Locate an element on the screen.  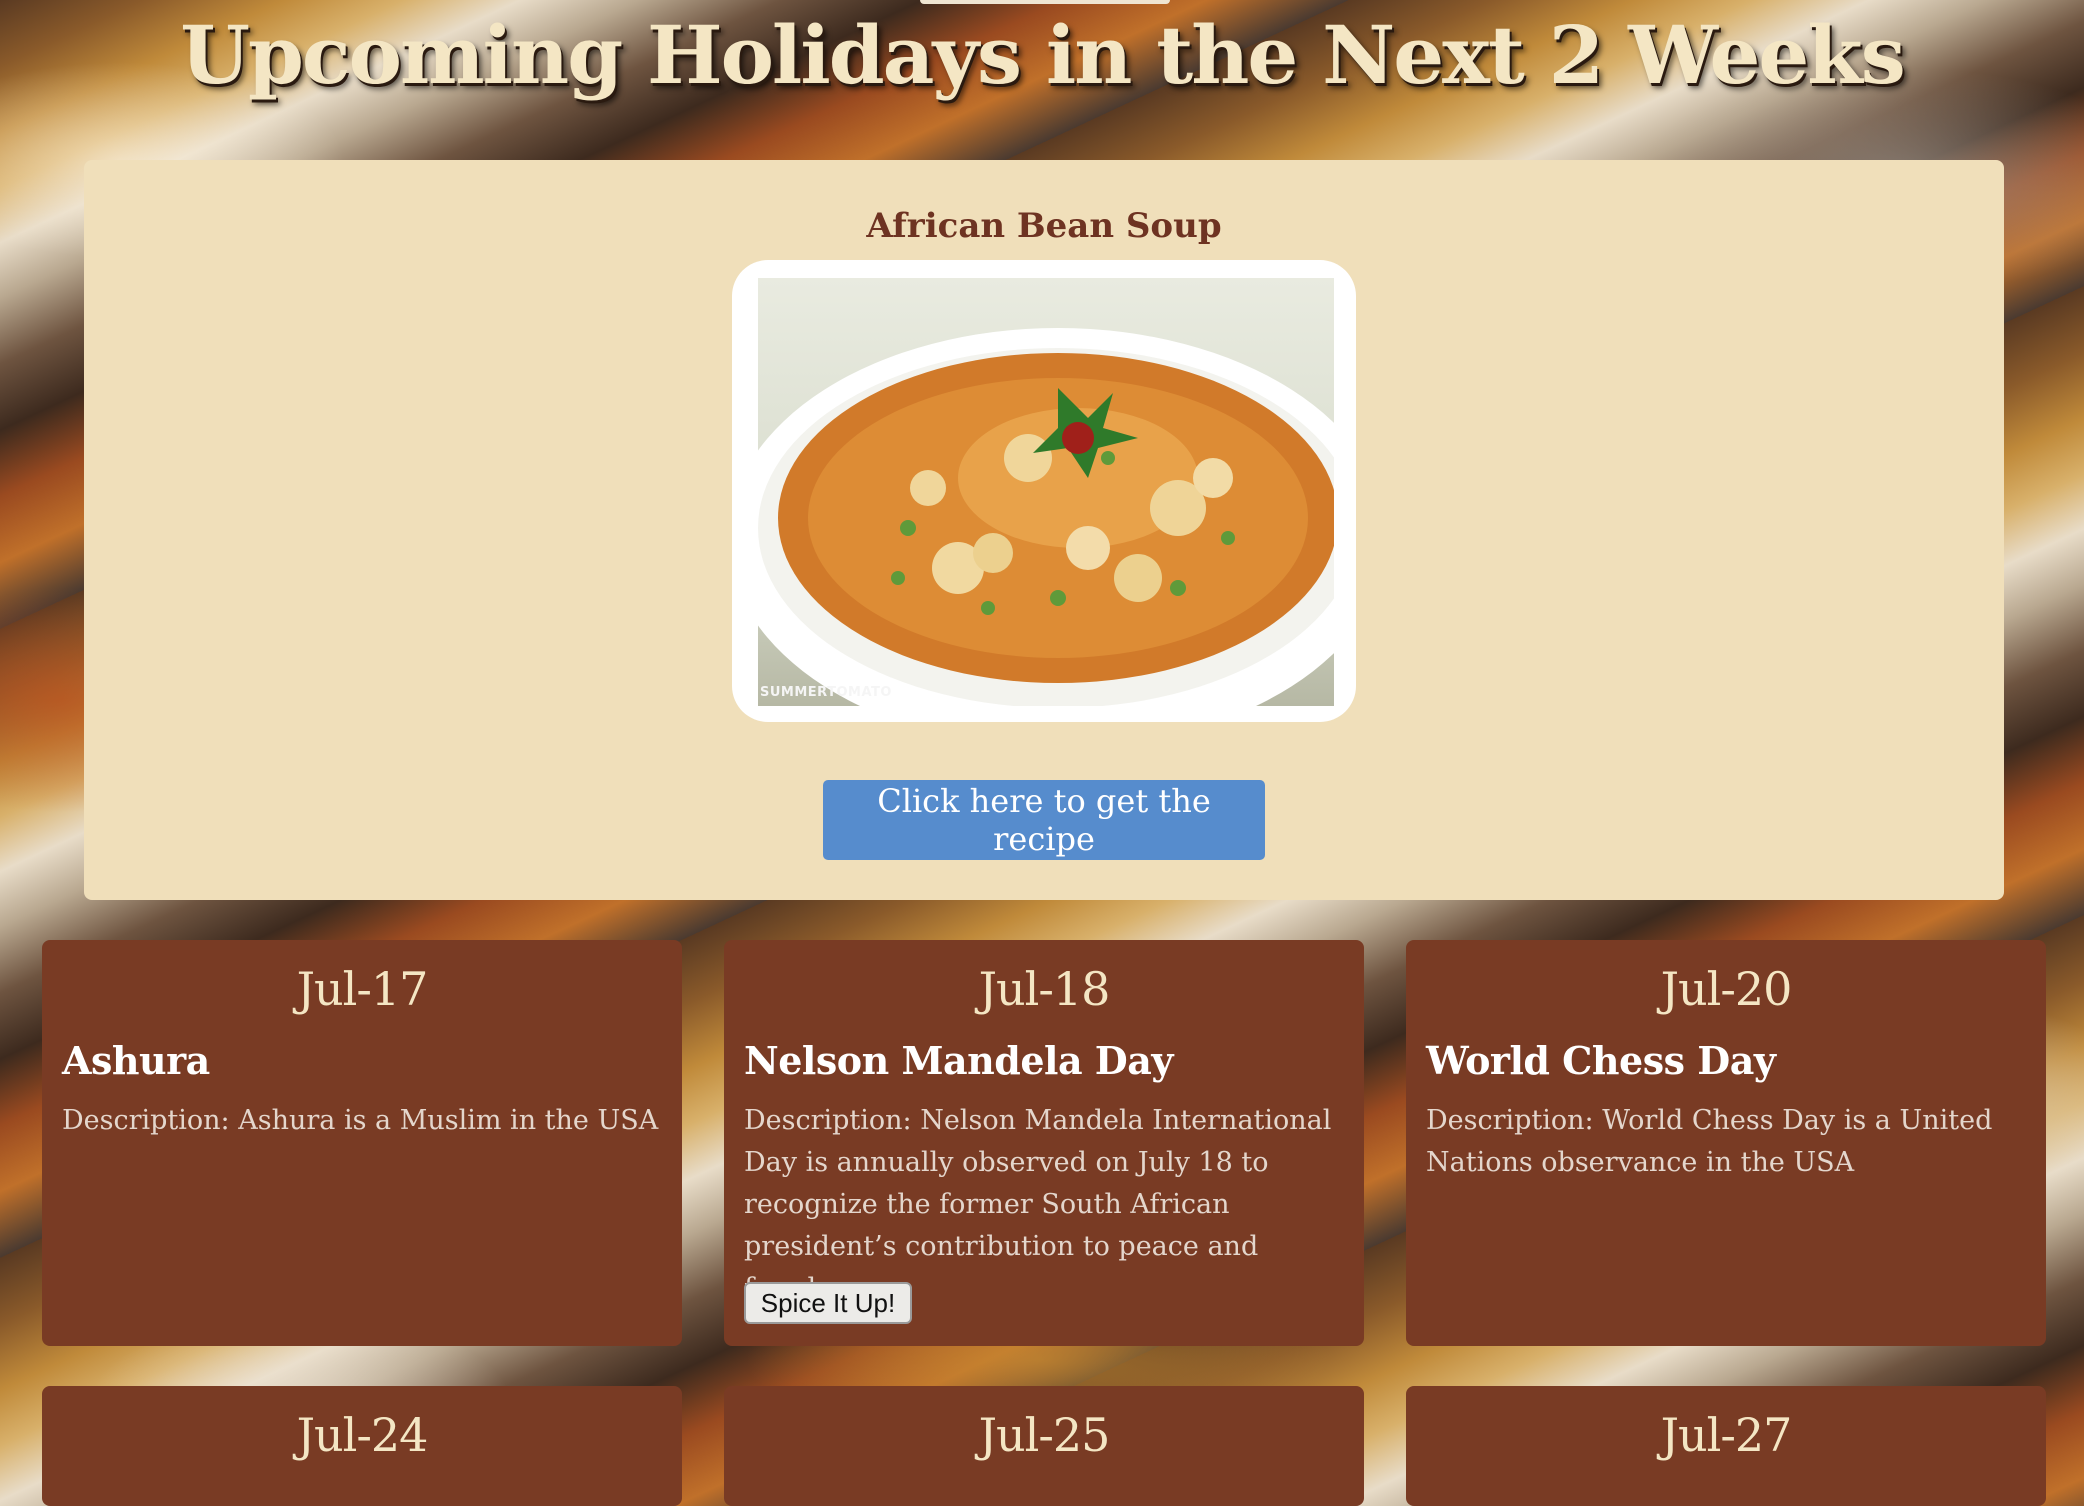
spice-it-up-button: Spice It Up! is located at coordinates (828, 1303).